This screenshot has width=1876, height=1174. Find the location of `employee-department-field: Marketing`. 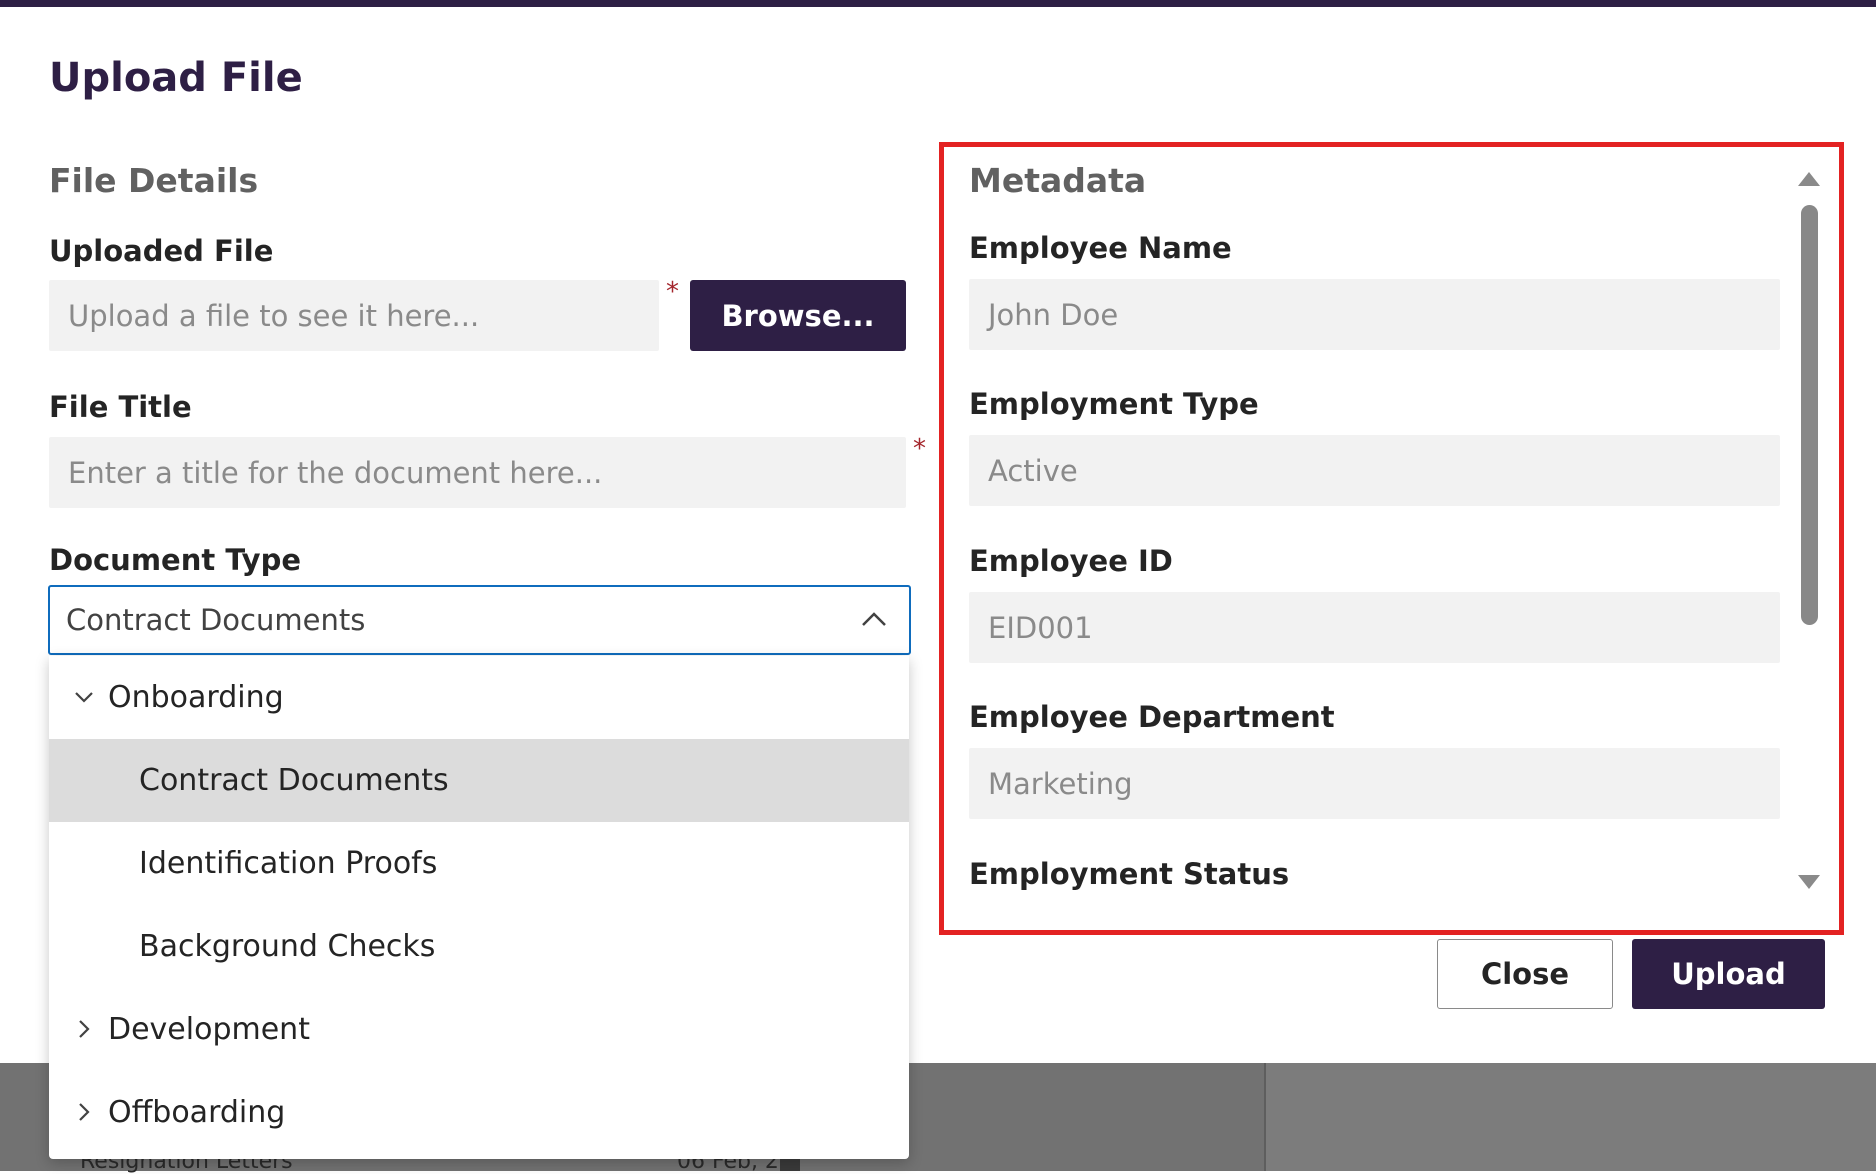

employee-department-field: Marketing is located at coordinates (1374, 783).